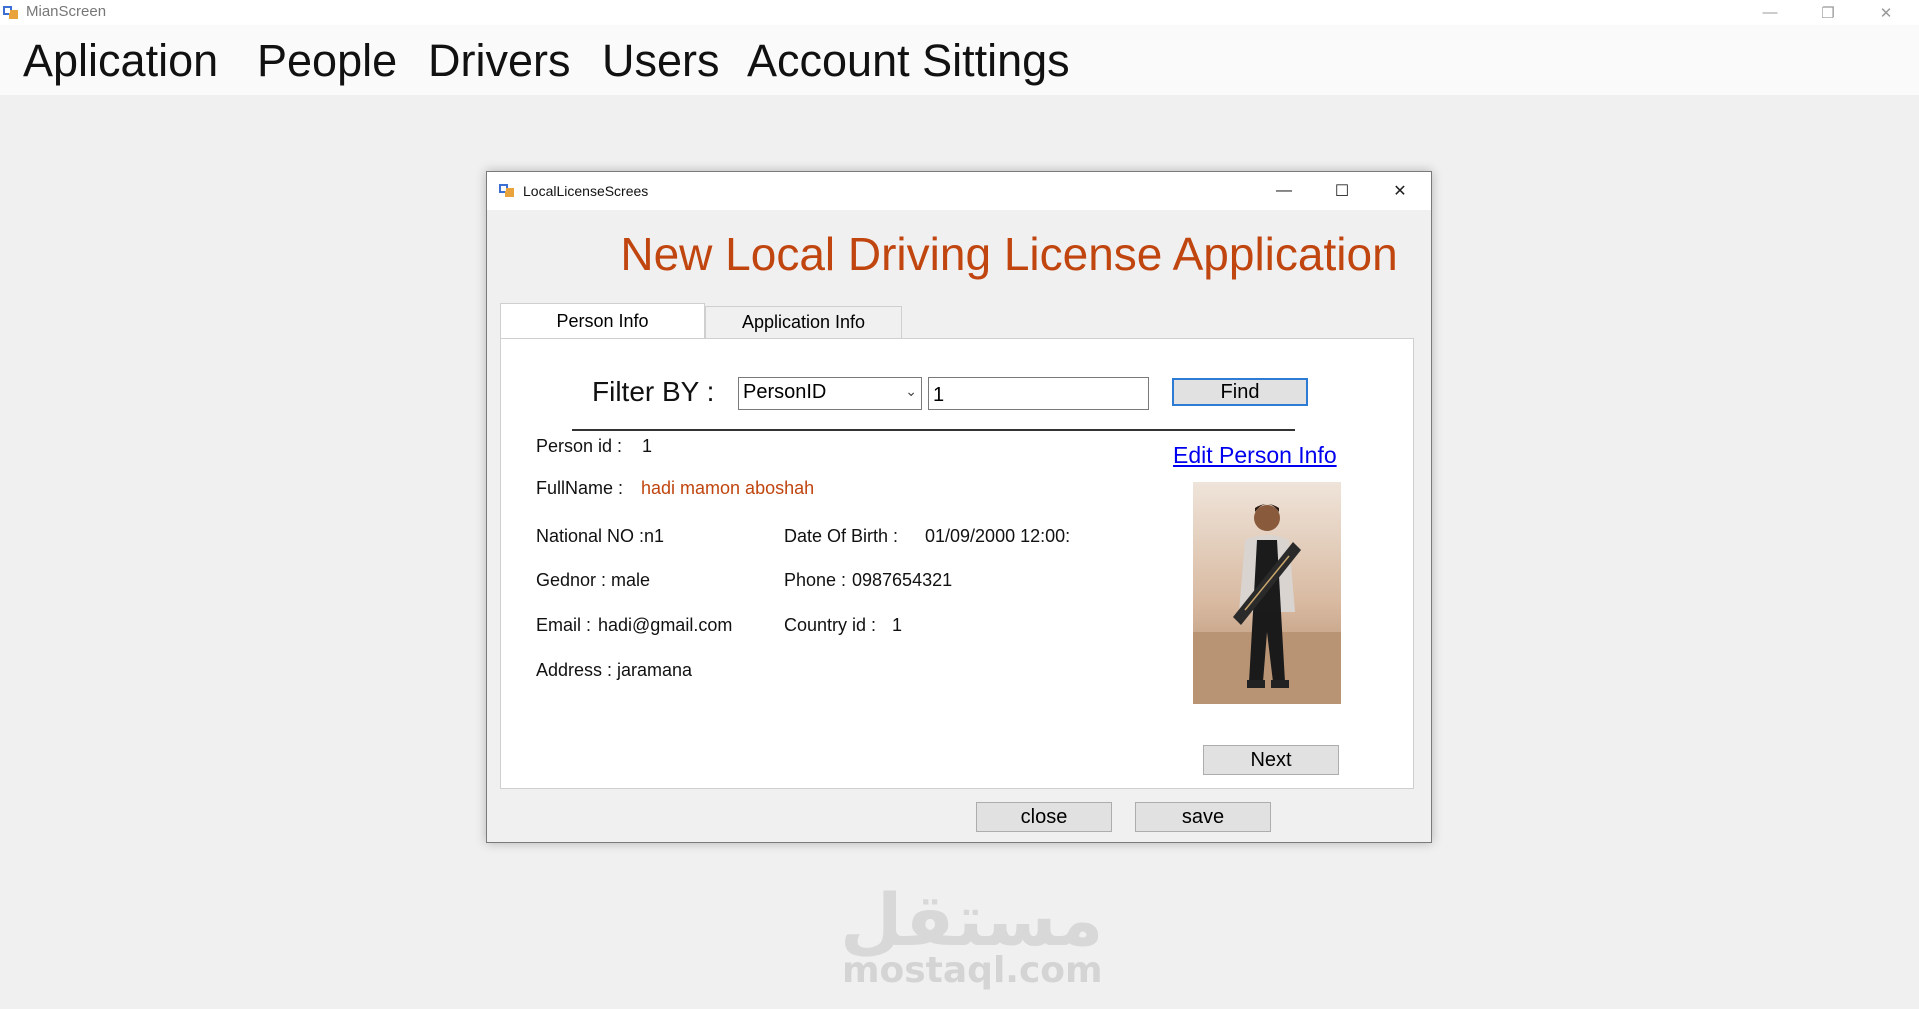 This screenshot has width=1919, height=1009. What do you see at coordinates (590, 536) in the screenshot?
I see `national-no-label: National NO :` at bounding box center [590, 536].